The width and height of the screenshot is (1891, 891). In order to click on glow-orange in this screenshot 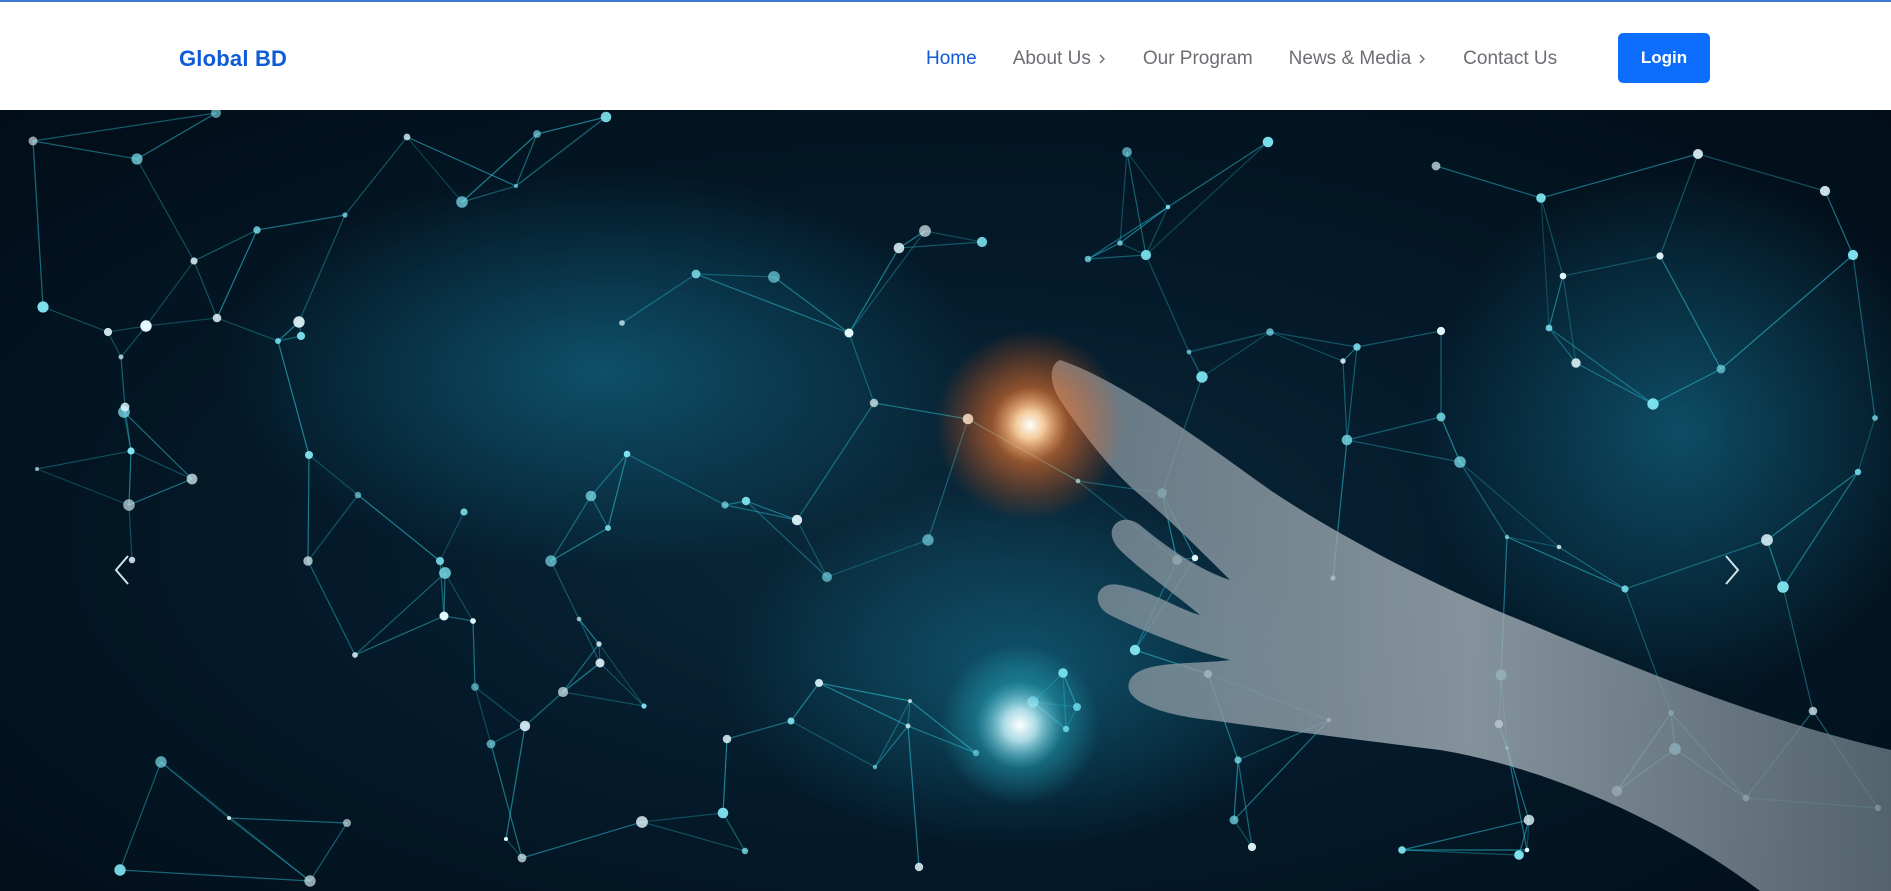, I will do `click(1030, 425)`.